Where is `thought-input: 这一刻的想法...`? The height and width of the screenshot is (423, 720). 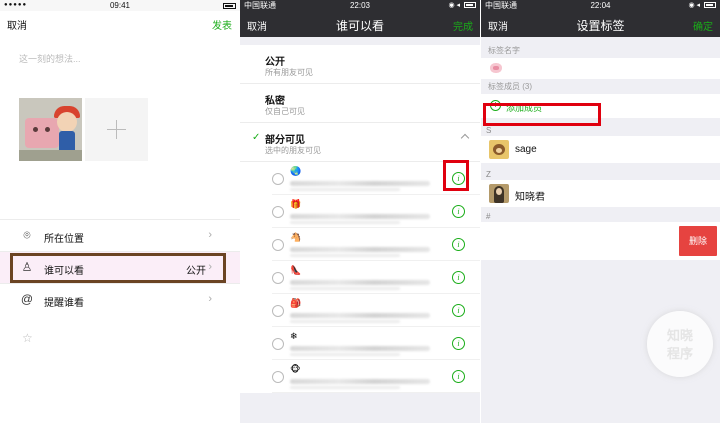
thought-input: 这一刻的想法... is located at coordinates (50, 58).